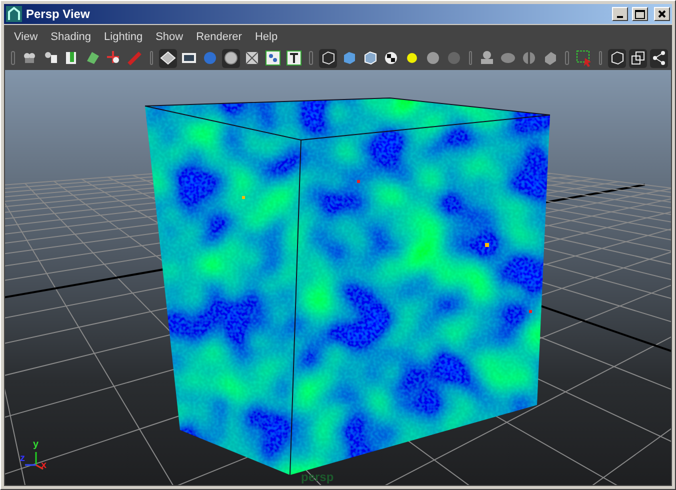 The image size is (676, 490). What do you see at coordinates (219, 37) in the screenshot?
I see `menu-item: Renderer` at bounding box center [219, 37].